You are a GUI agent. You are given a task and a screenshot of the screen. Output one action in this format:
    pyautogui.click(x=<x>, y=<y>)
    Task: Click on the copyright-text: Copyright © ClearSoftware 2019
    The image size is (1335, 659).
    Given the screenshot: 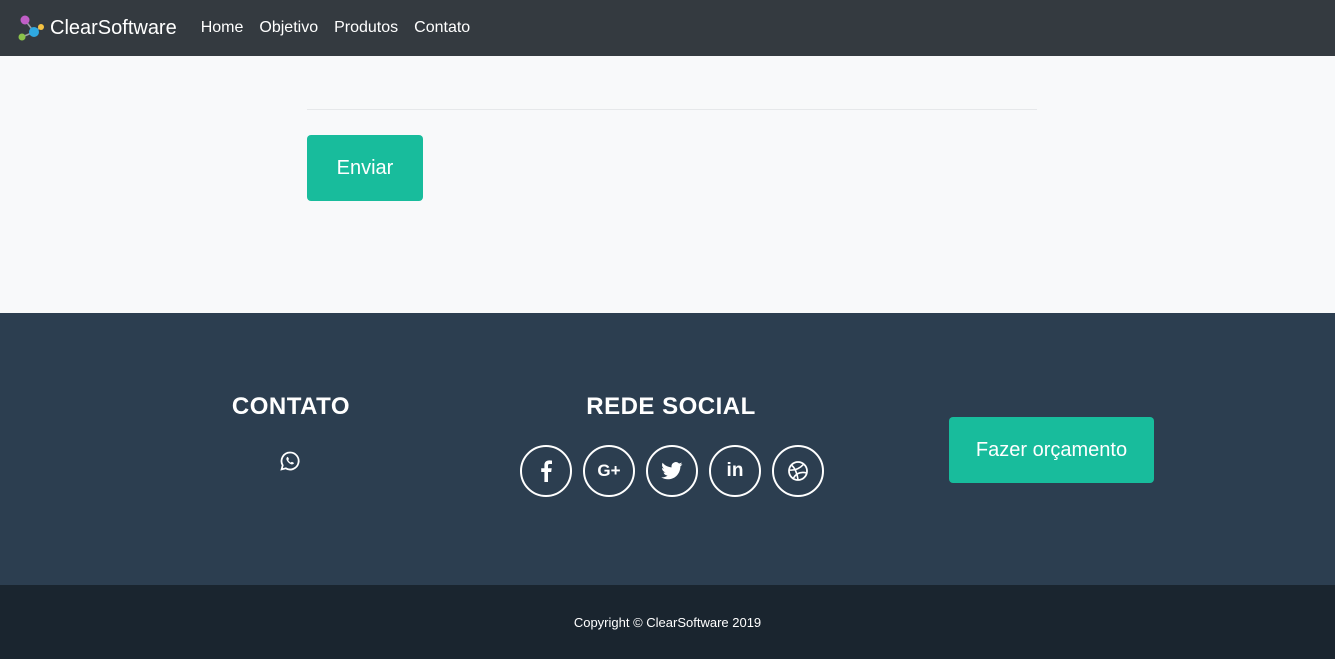 What is the action you would take?
    pyautogui.click(x=667, y=622)
    